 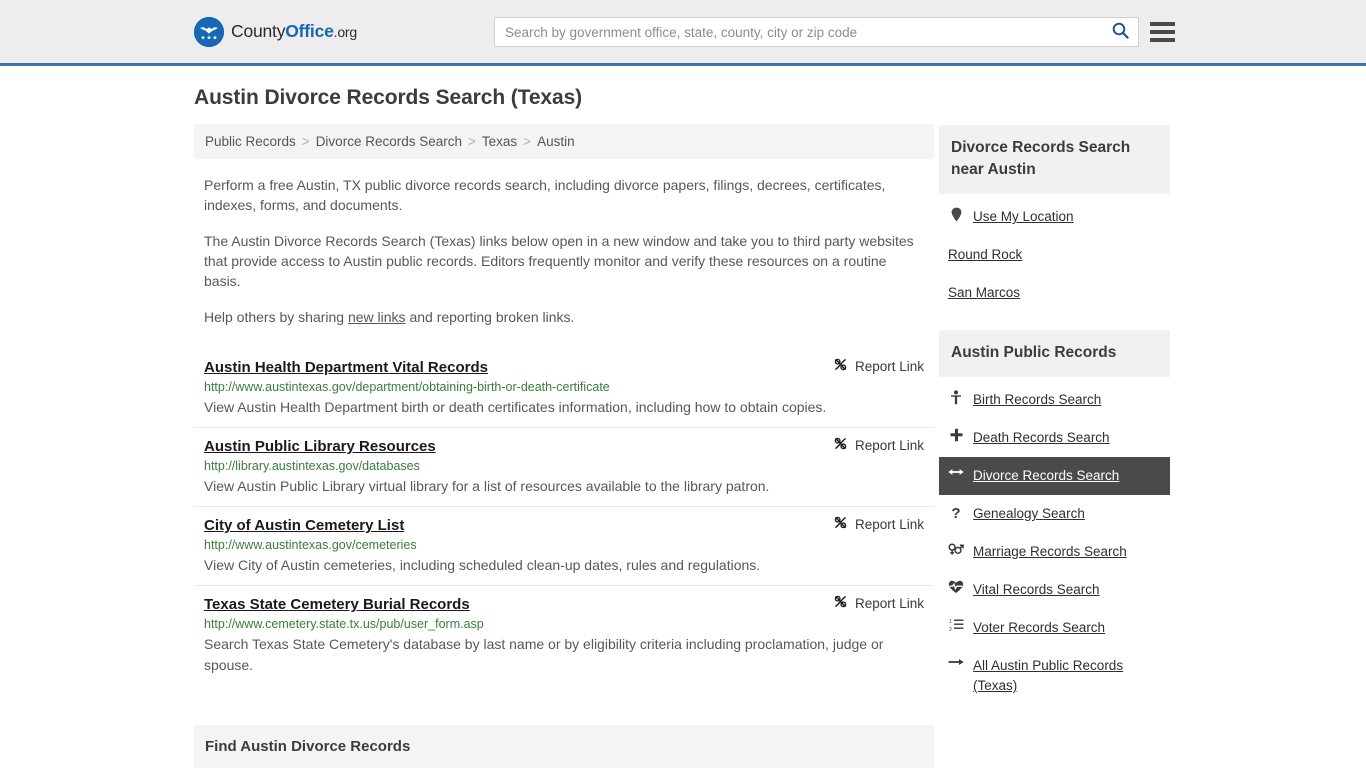 I want to click on result-title-link: Austin Public Library Resources, so click(x=320, y=446).